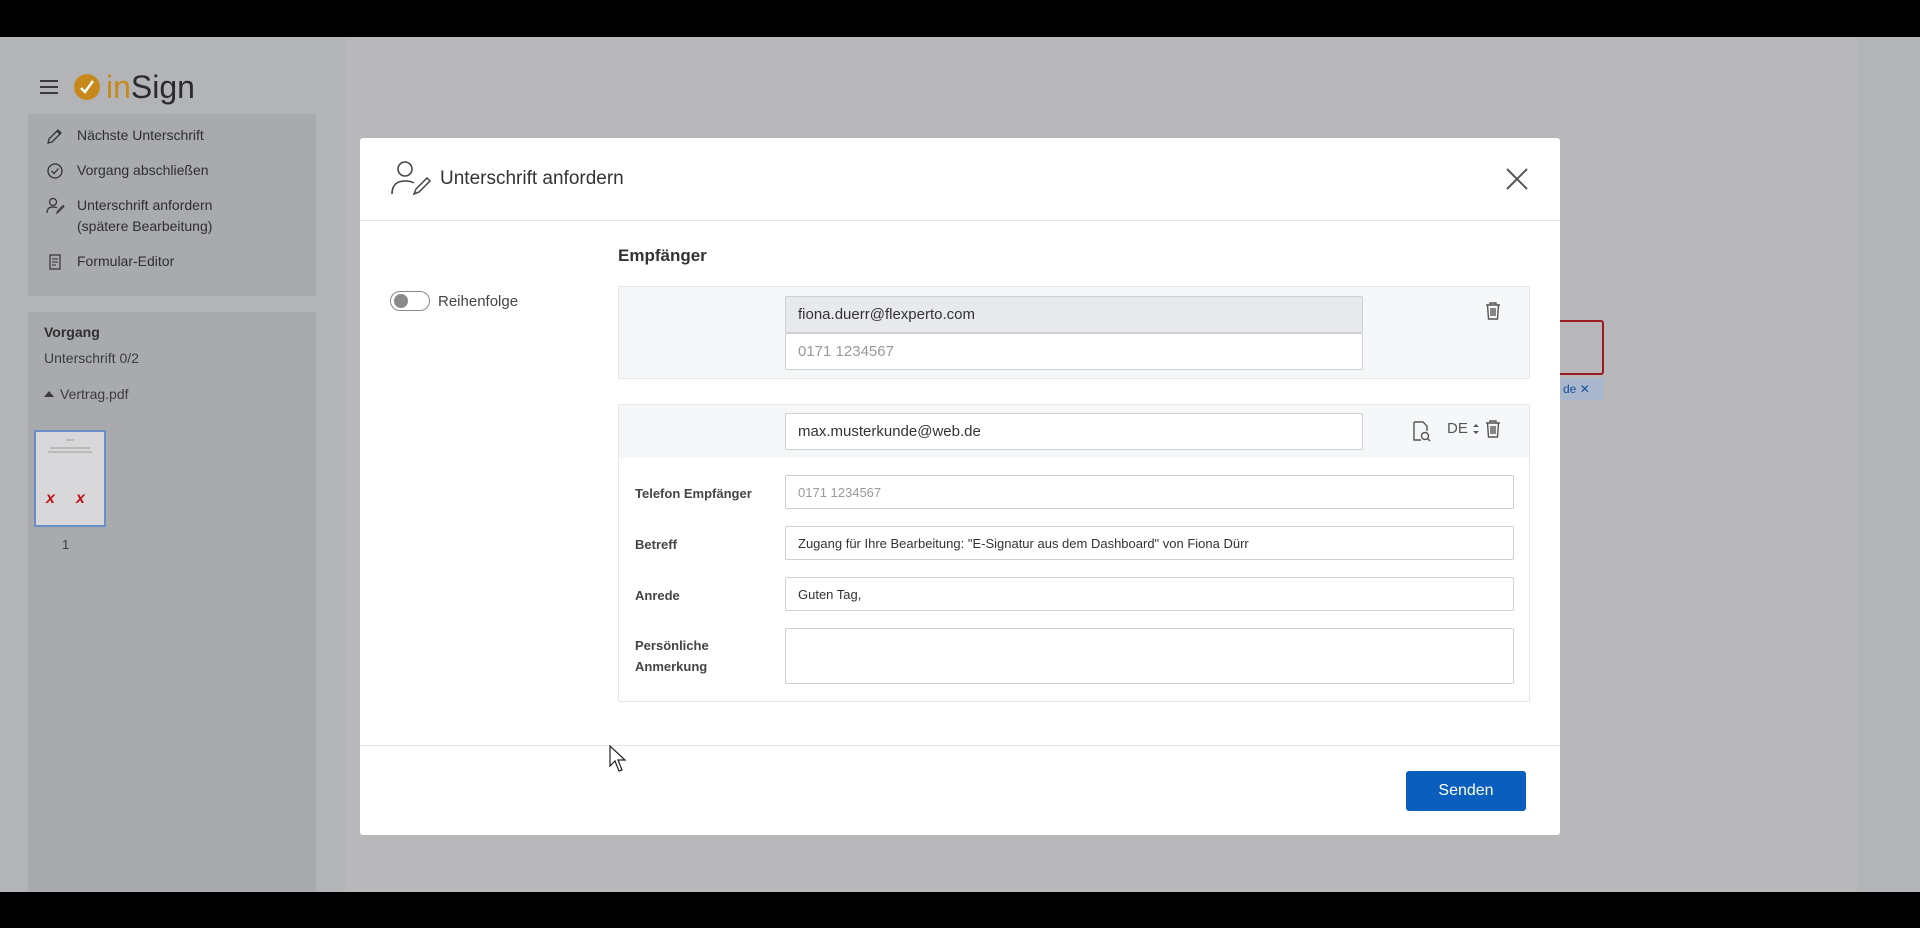 This screenshot has width=1920, height=928. Describe the element at coordinates (72, 332) in the screenshot. I see `process-title: Vorgang` at that location.